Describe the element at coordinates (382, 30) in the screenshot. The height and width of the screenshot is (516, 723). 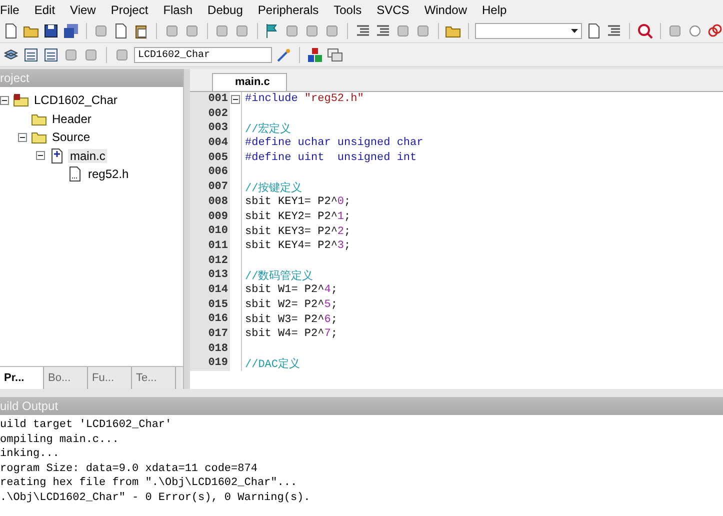
I see `unindent-icon` at that location.